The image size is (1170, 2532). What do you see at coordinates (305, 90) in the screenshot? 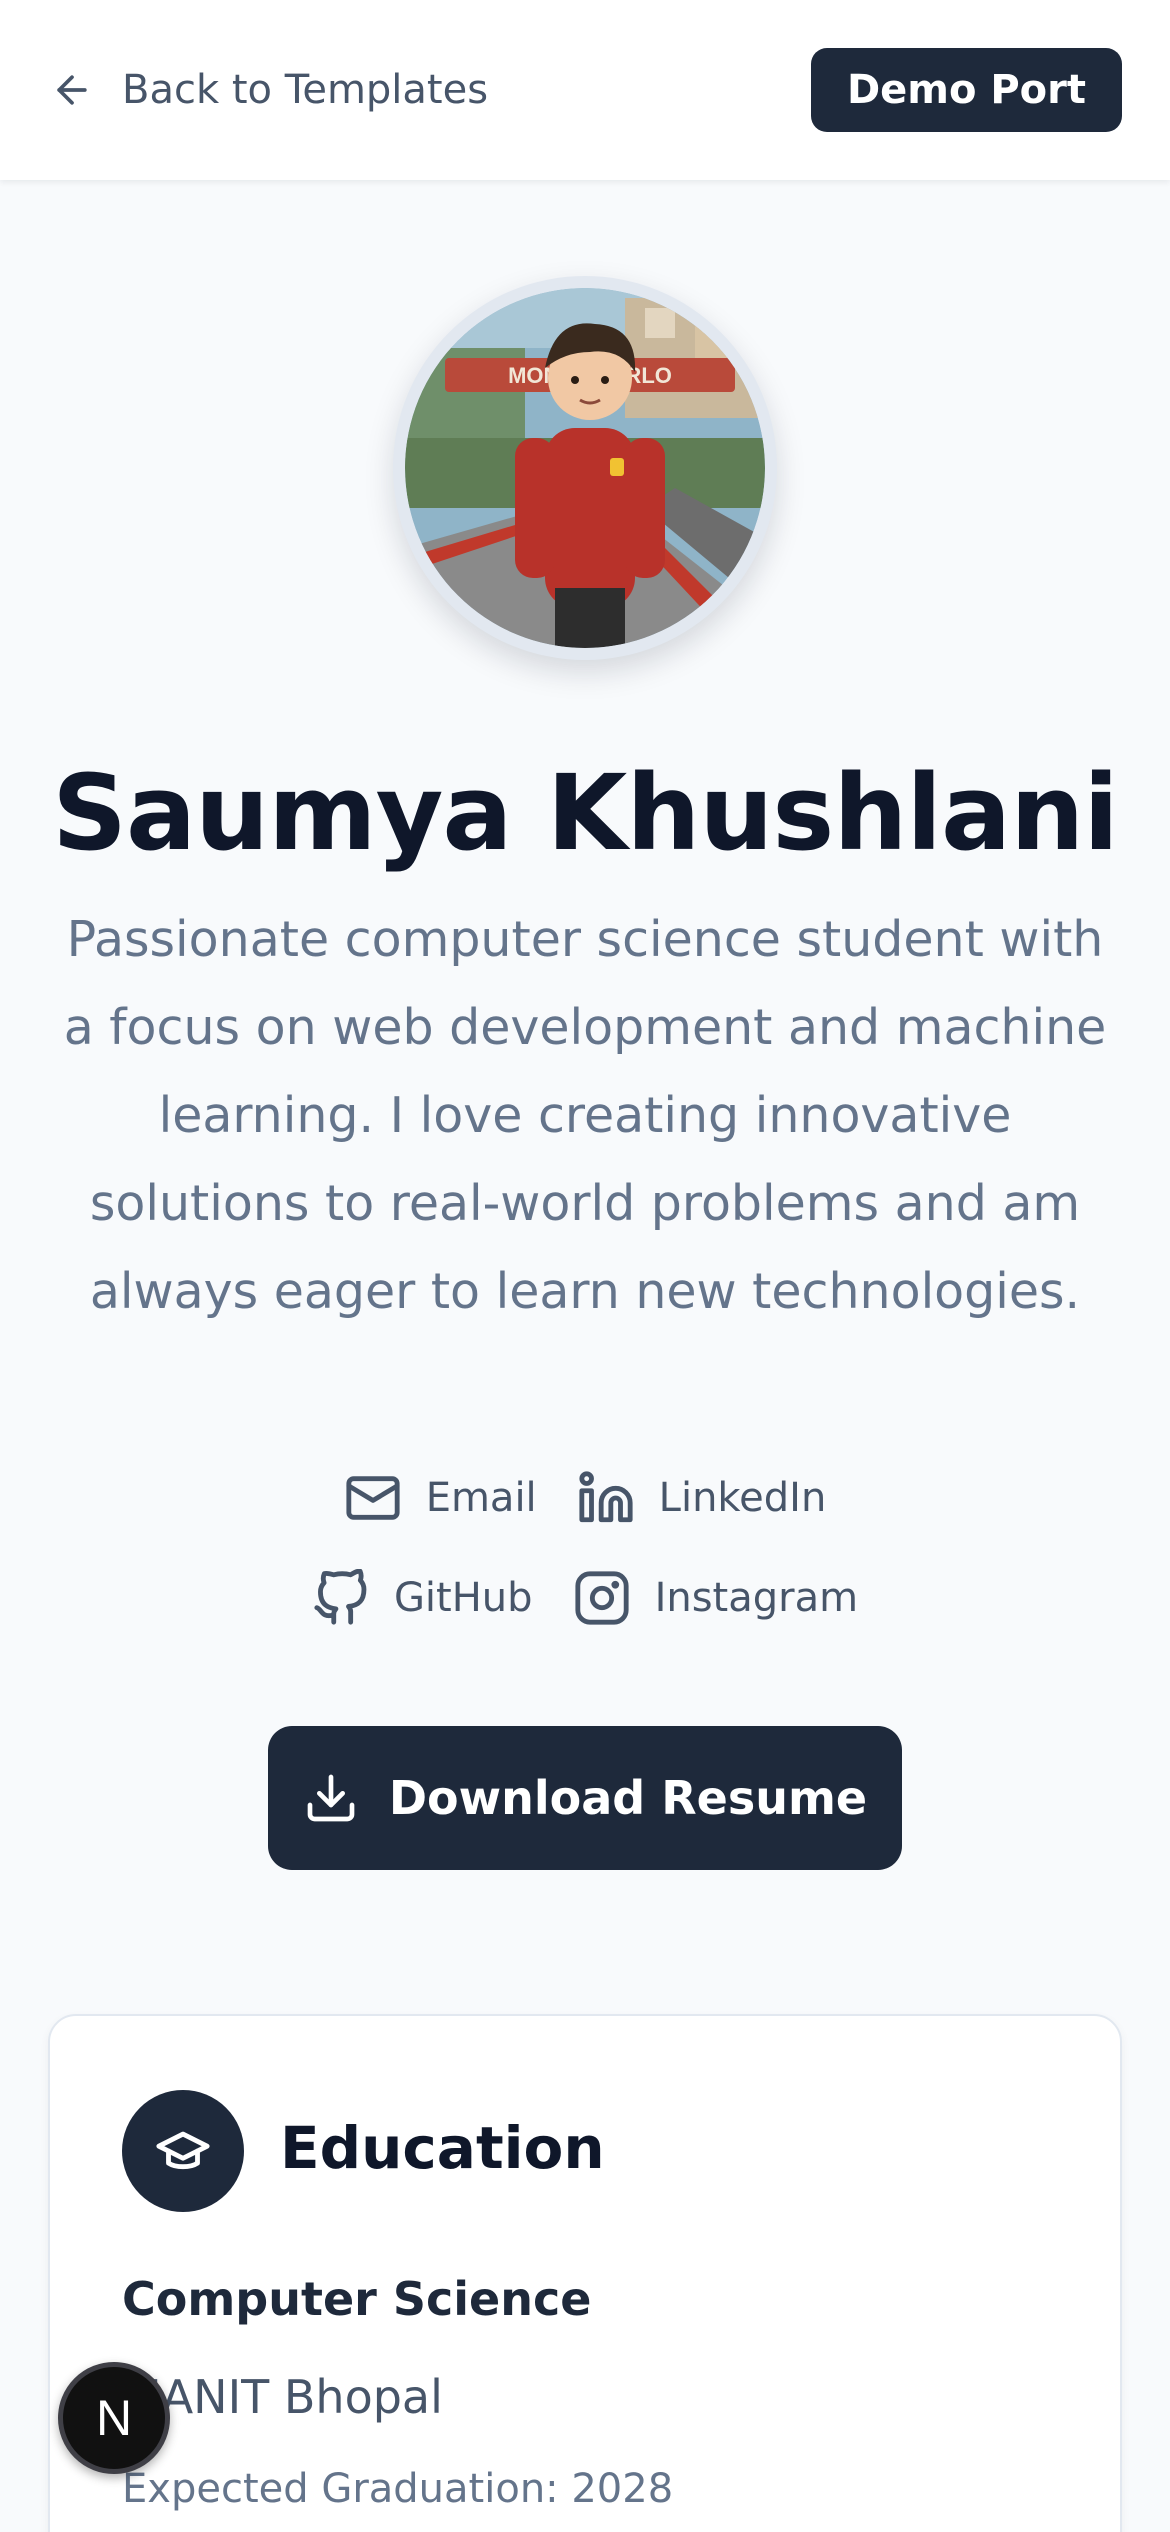
I see `back-link-label: Back to Templates` at bounding box center [305, 90].